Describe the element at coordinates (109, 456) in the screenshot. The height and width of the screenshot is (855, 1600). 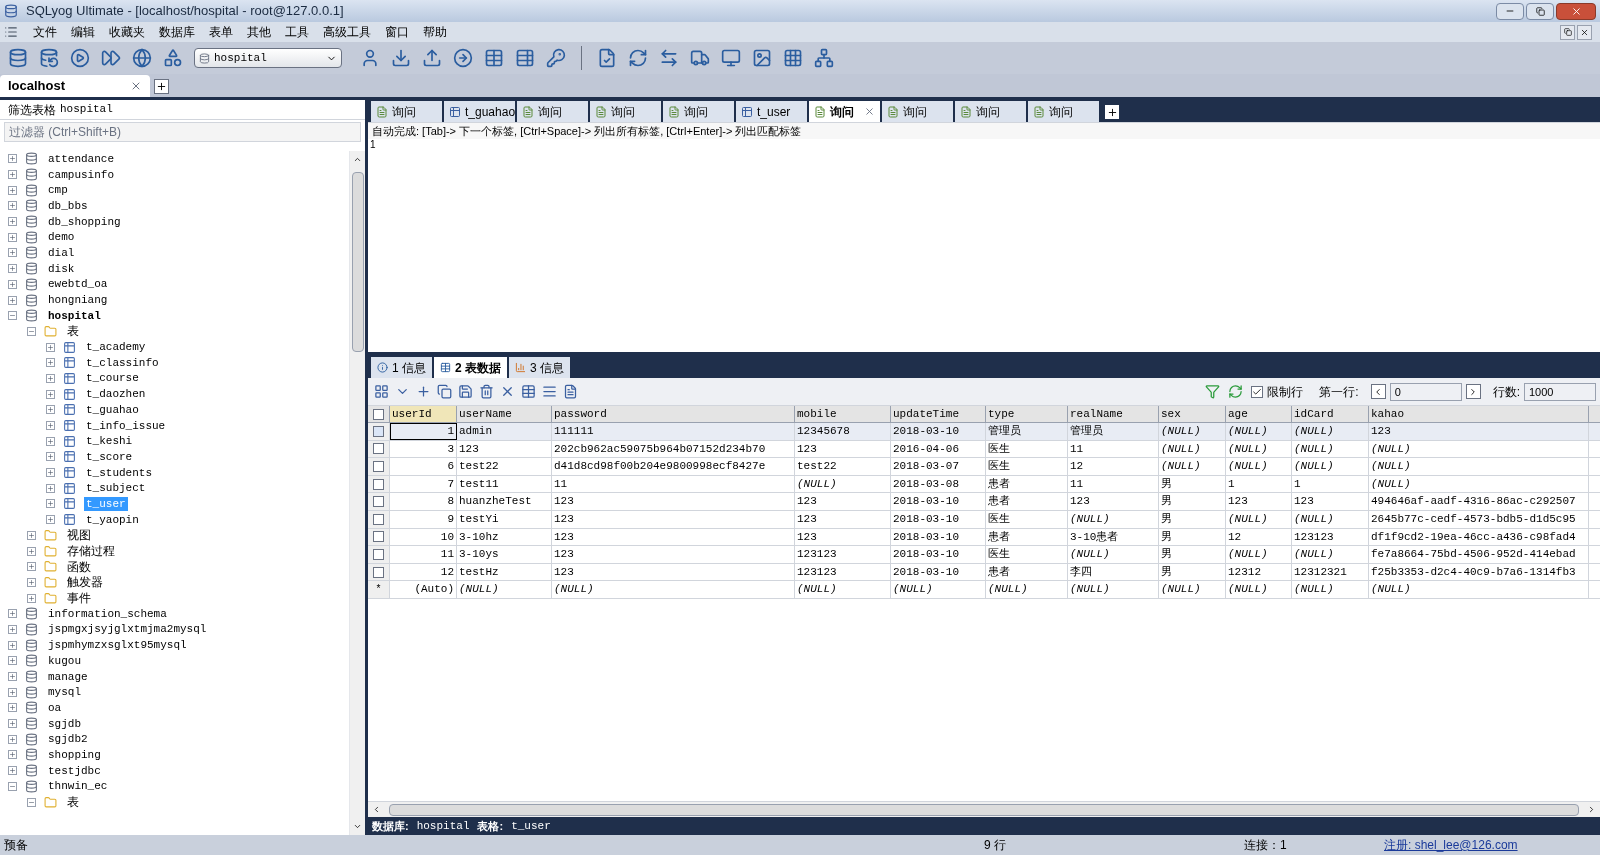
I see `tree-item: t_score` at that location.